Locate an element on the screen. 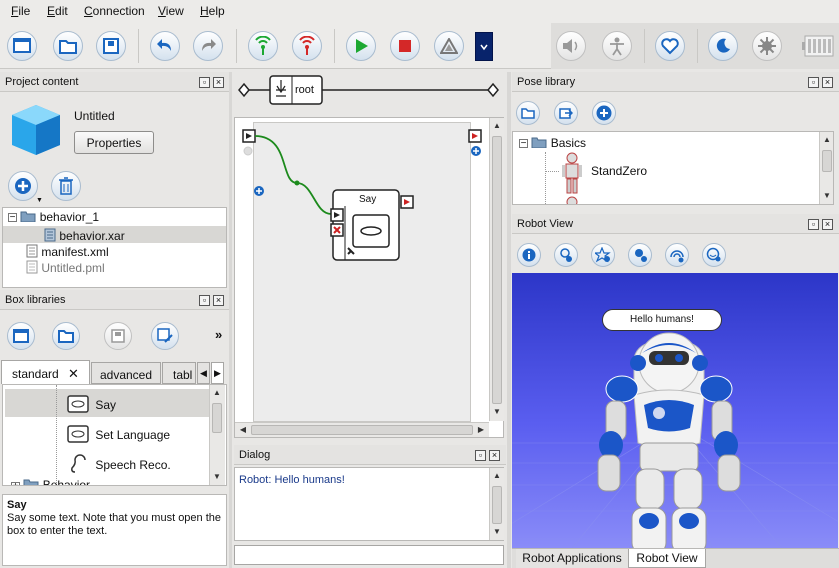 The width and height of the screenshot is (839, 568). export-pose-icon is located at coordinates (566, 113).